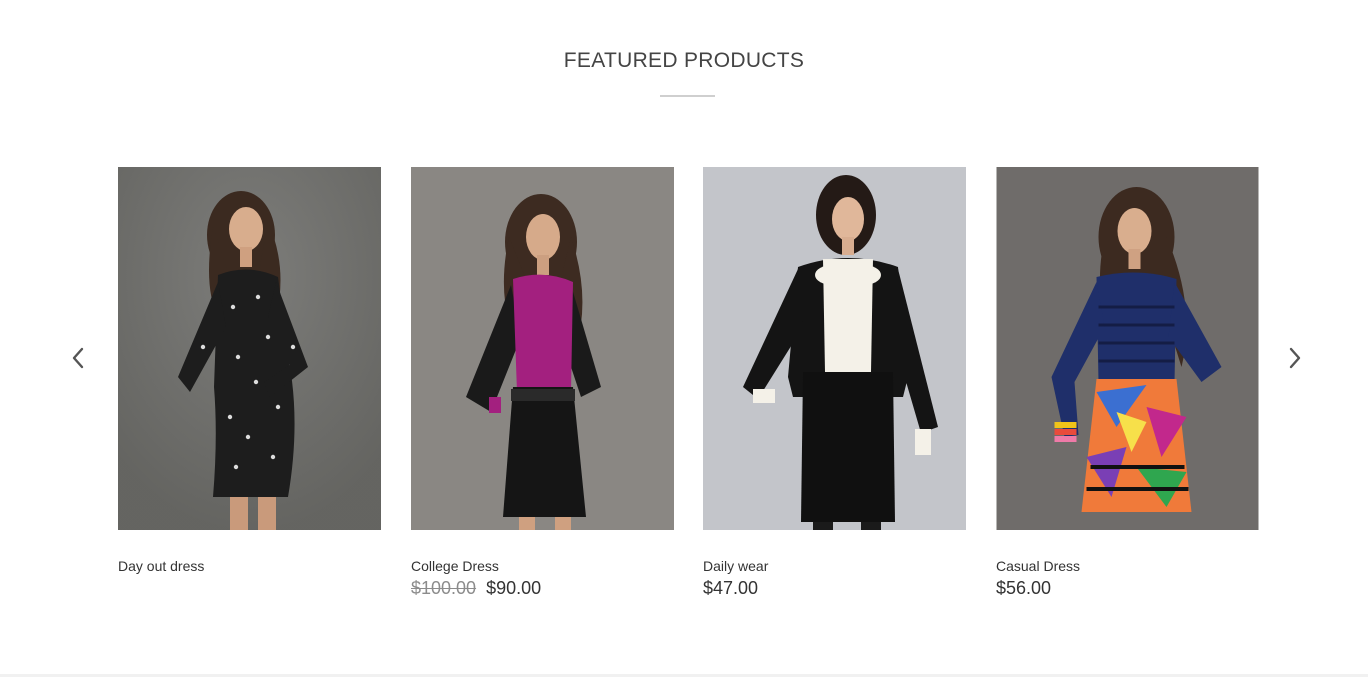 The height and width of the screenshot is (677, 1368). I want to click on product-price: $47.00, so click(730, 588).